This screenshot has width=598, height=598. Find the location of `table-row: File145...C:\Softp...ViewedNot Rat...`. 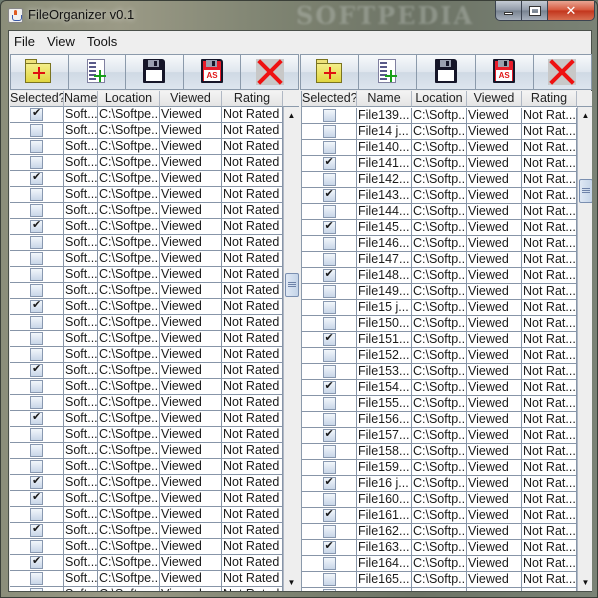

table-row: File145...C:\Softp...ViewedNot Rat... is located at coordinates (439, 228).